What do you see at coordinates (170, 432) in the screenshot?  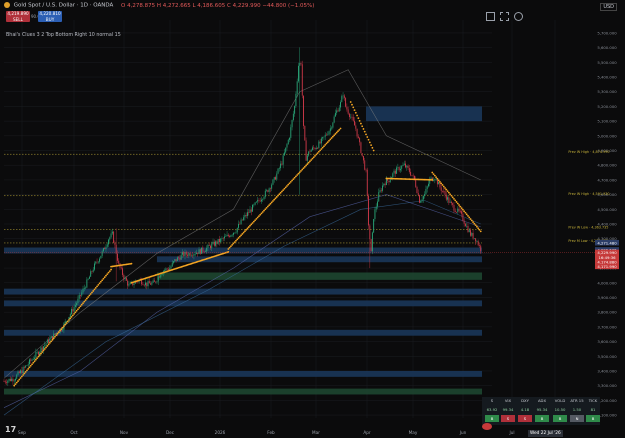 I see `x-tick-label: Dec` at bounding box center [170, 432].